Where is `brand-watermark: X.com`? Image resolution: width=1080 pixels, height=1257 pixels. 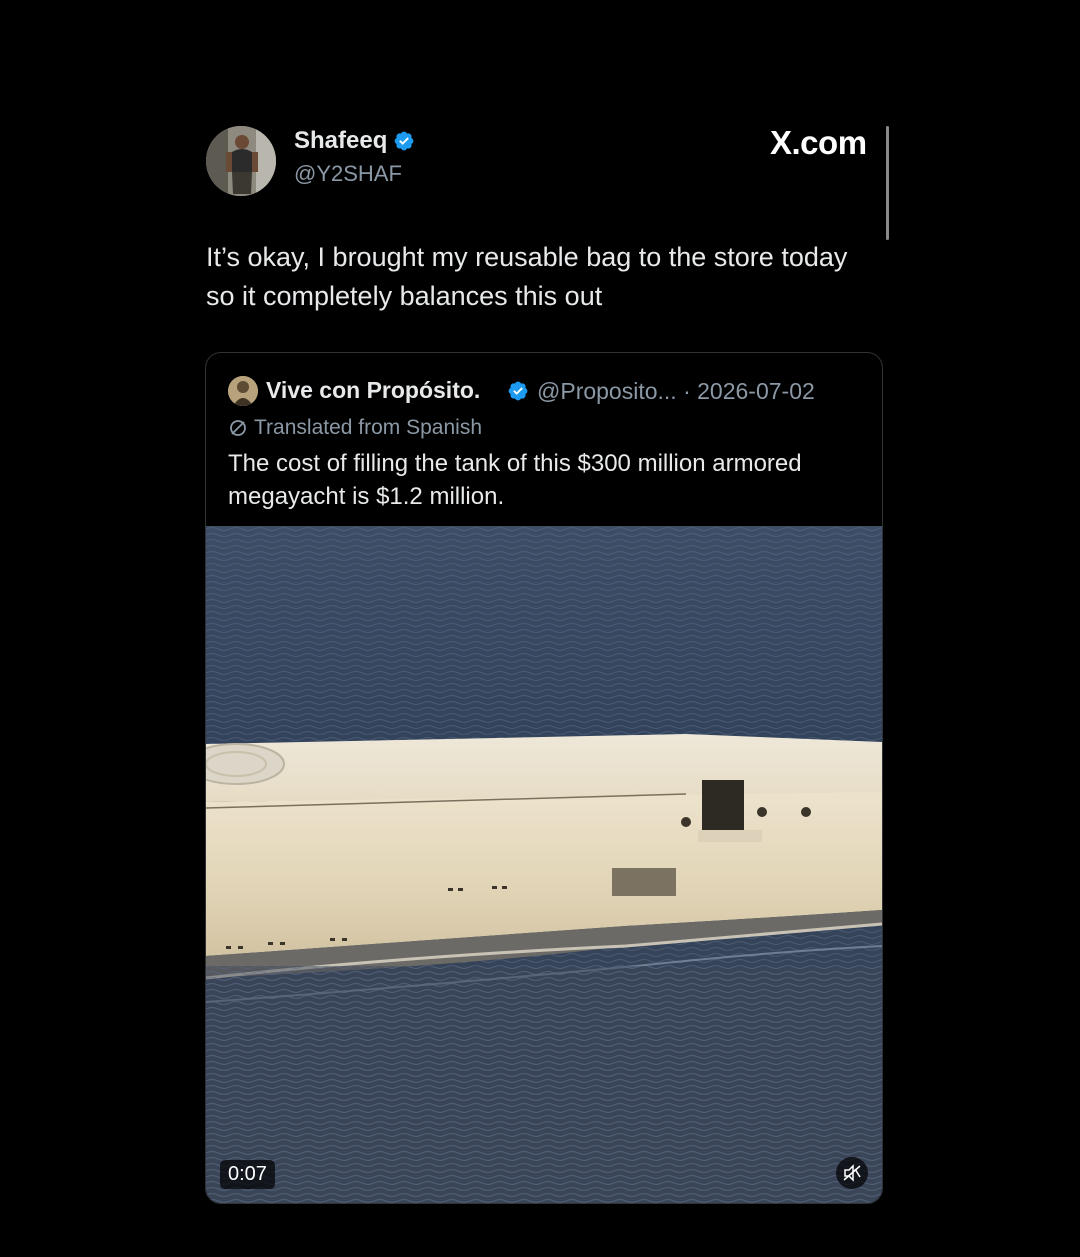
brand-watermark: X.com is located at coordinates (818, 142).